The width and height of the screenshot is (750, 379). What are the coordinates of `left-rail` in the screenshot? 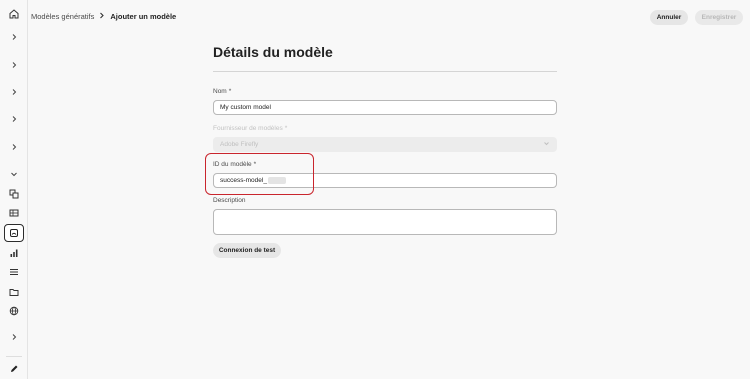 It's located at (14, 189).